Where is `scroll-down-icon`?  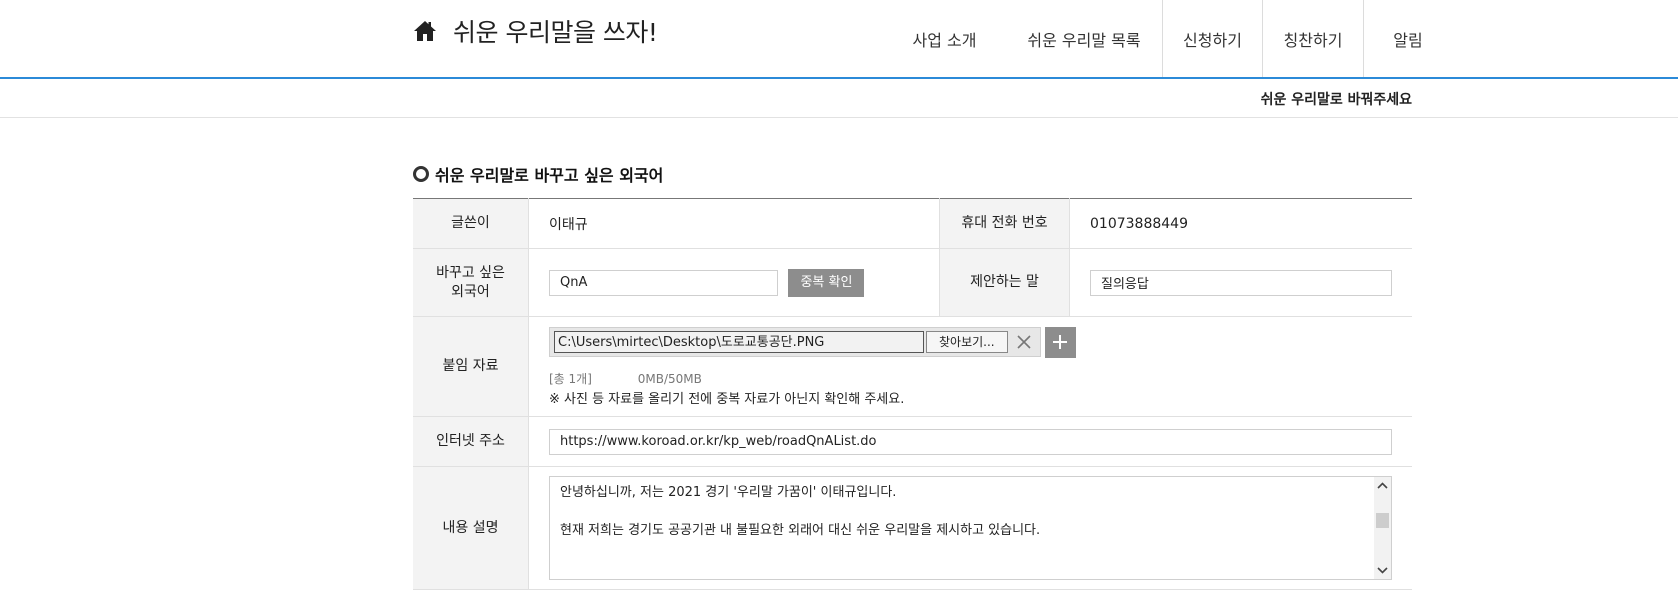 scroll-down-icon is located at coordinates (1382, 570).